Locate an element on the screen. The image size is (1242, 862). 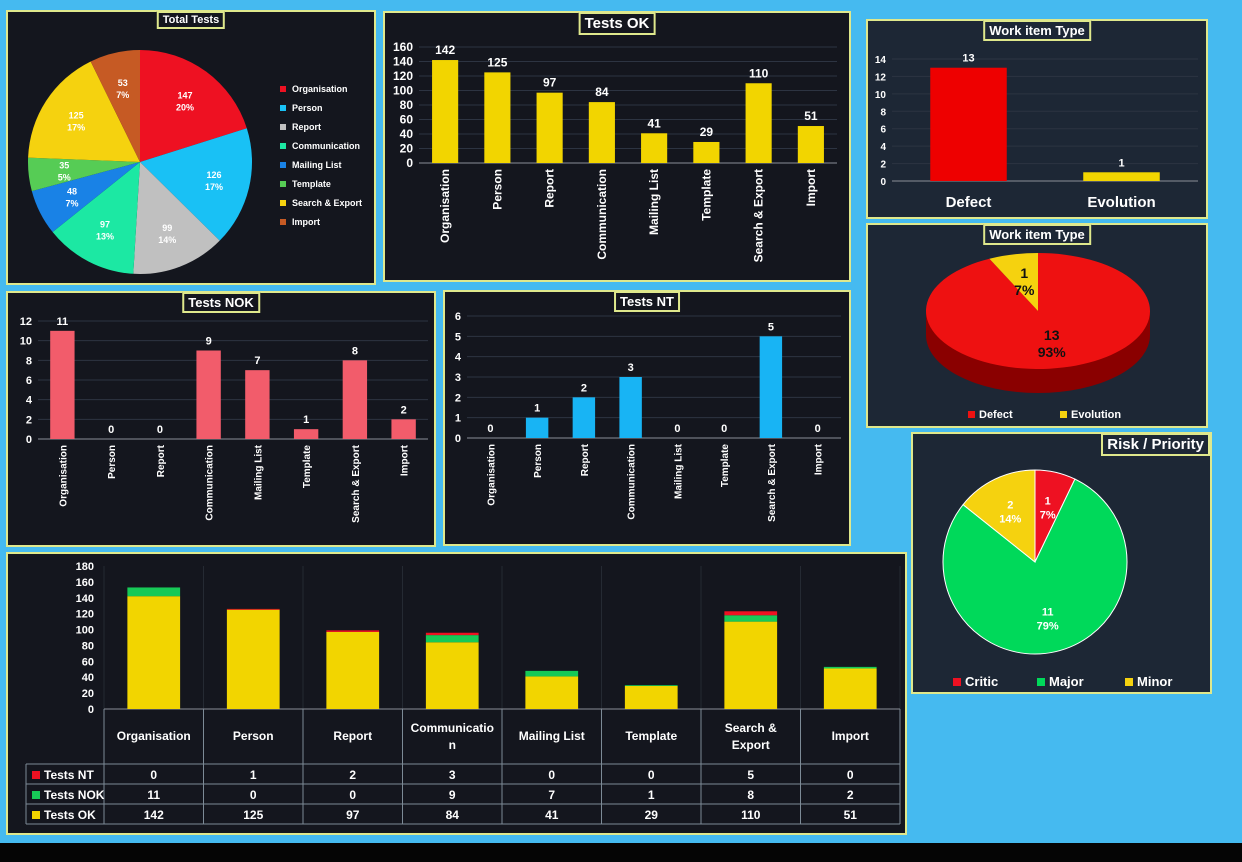
stack-segment-tests-ok-organisation is located at coordinates (154, 652).